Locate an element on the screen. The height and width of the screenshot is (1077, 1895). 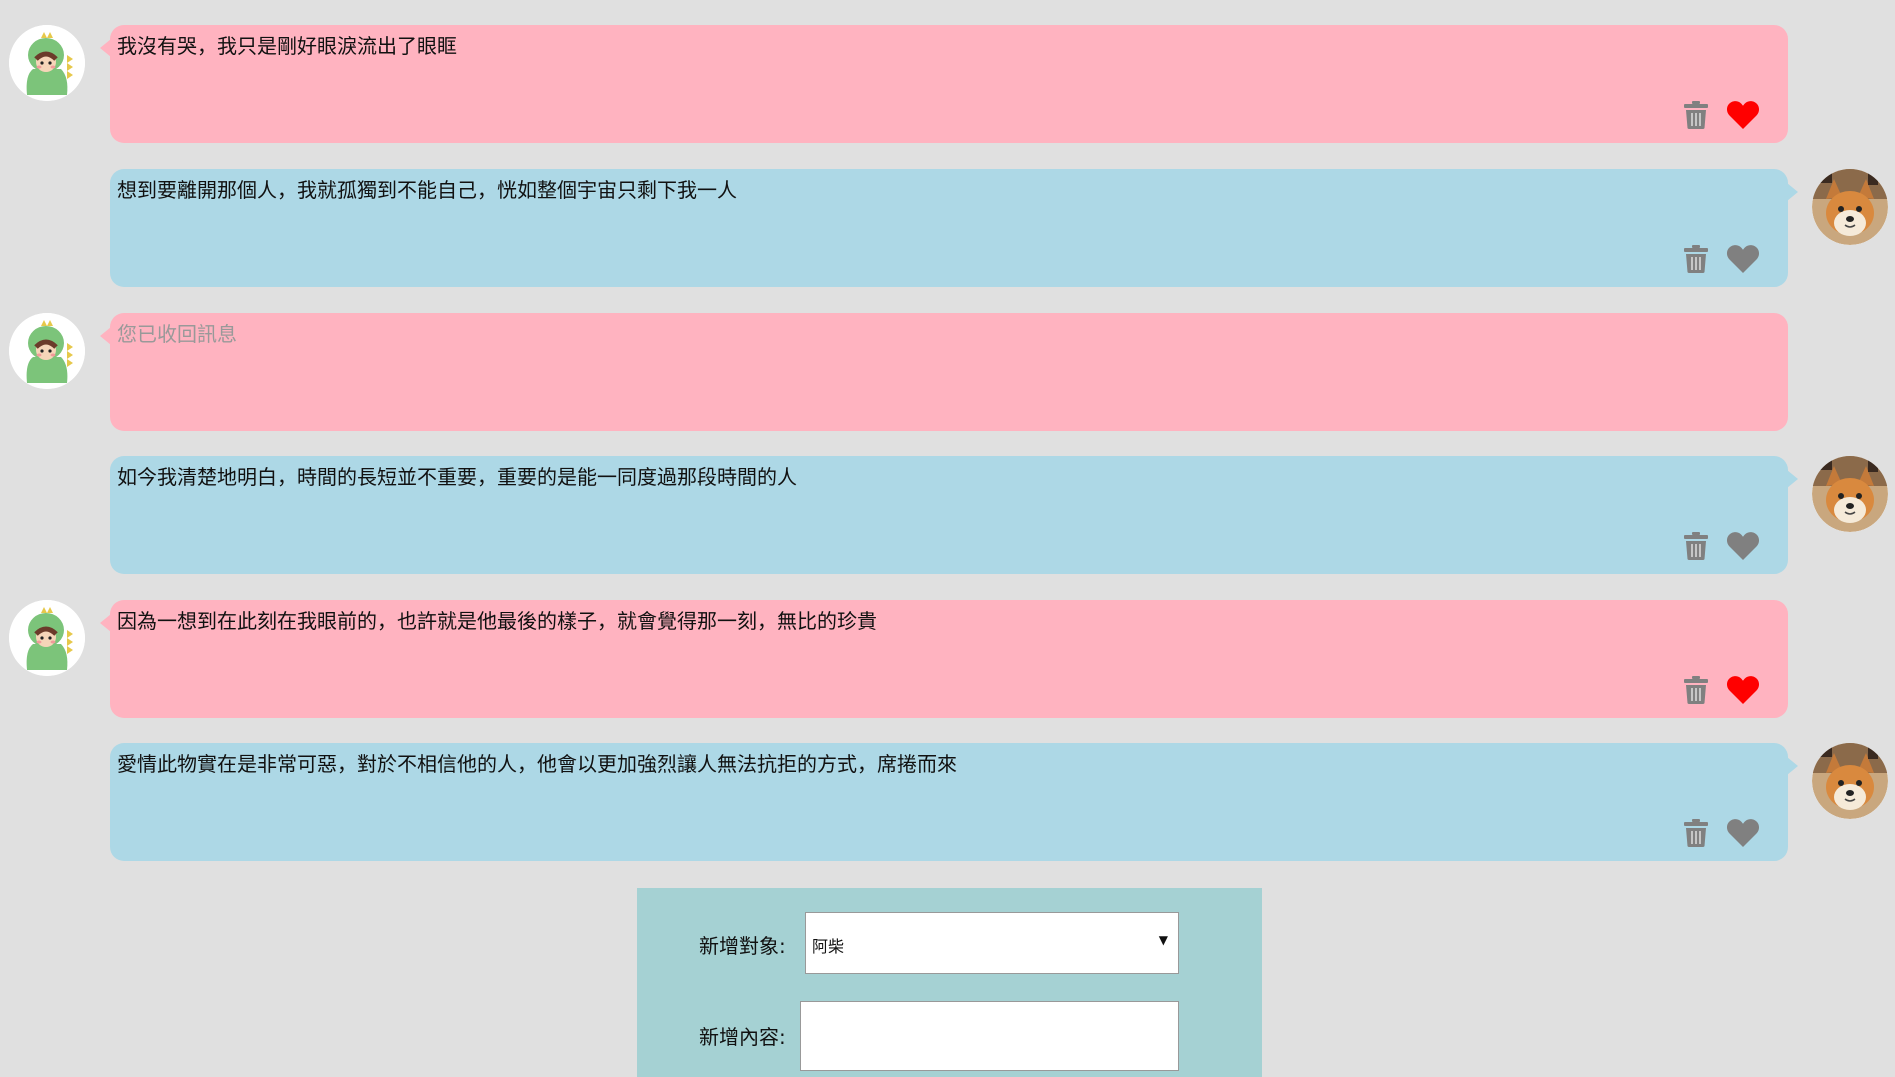
recalled-message-text: 您已收回訊息 is located at coordinates (177, 334).